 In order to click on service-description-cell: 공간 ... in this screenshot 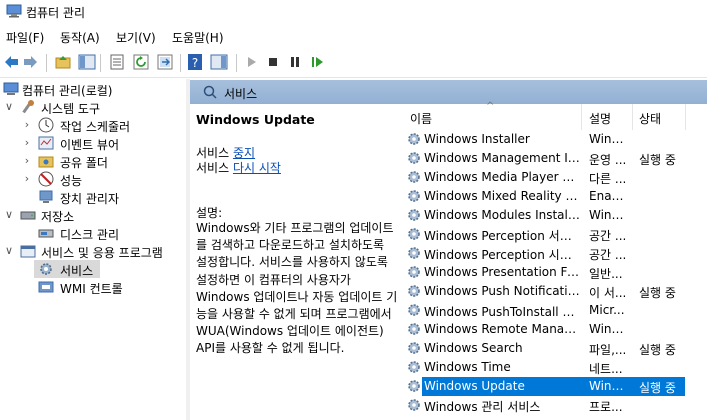, I will do `click(608, 236)`.